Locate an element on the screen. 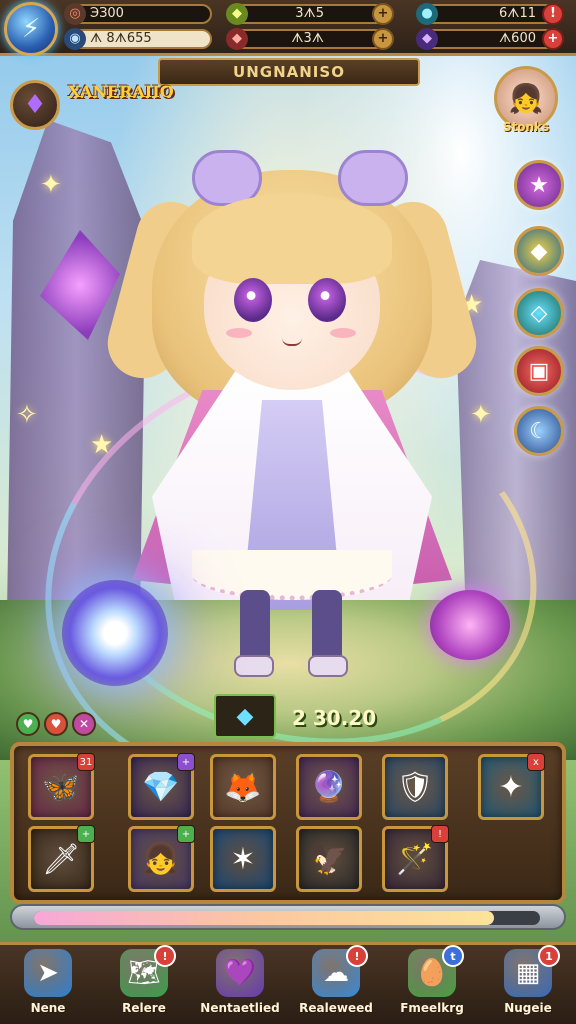 The width and height of the screenshot is (576, 1024). gold-rune-icon: ◆ is located at coordinates (539, 251).